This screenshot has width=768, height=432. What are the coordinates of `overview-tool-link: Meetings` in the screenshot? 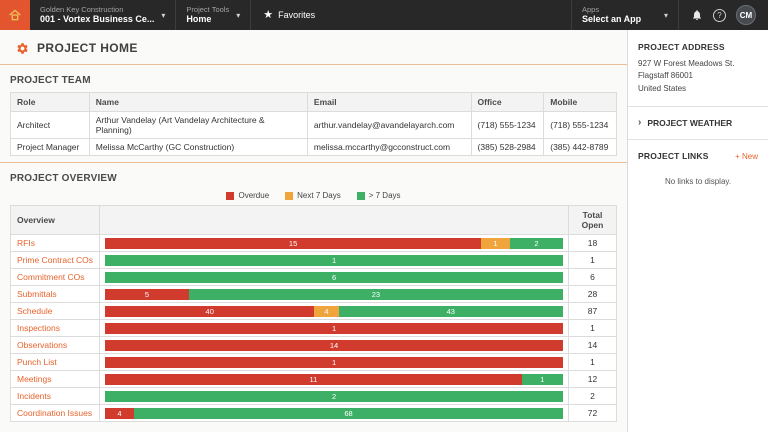 It's located at (34, 379).